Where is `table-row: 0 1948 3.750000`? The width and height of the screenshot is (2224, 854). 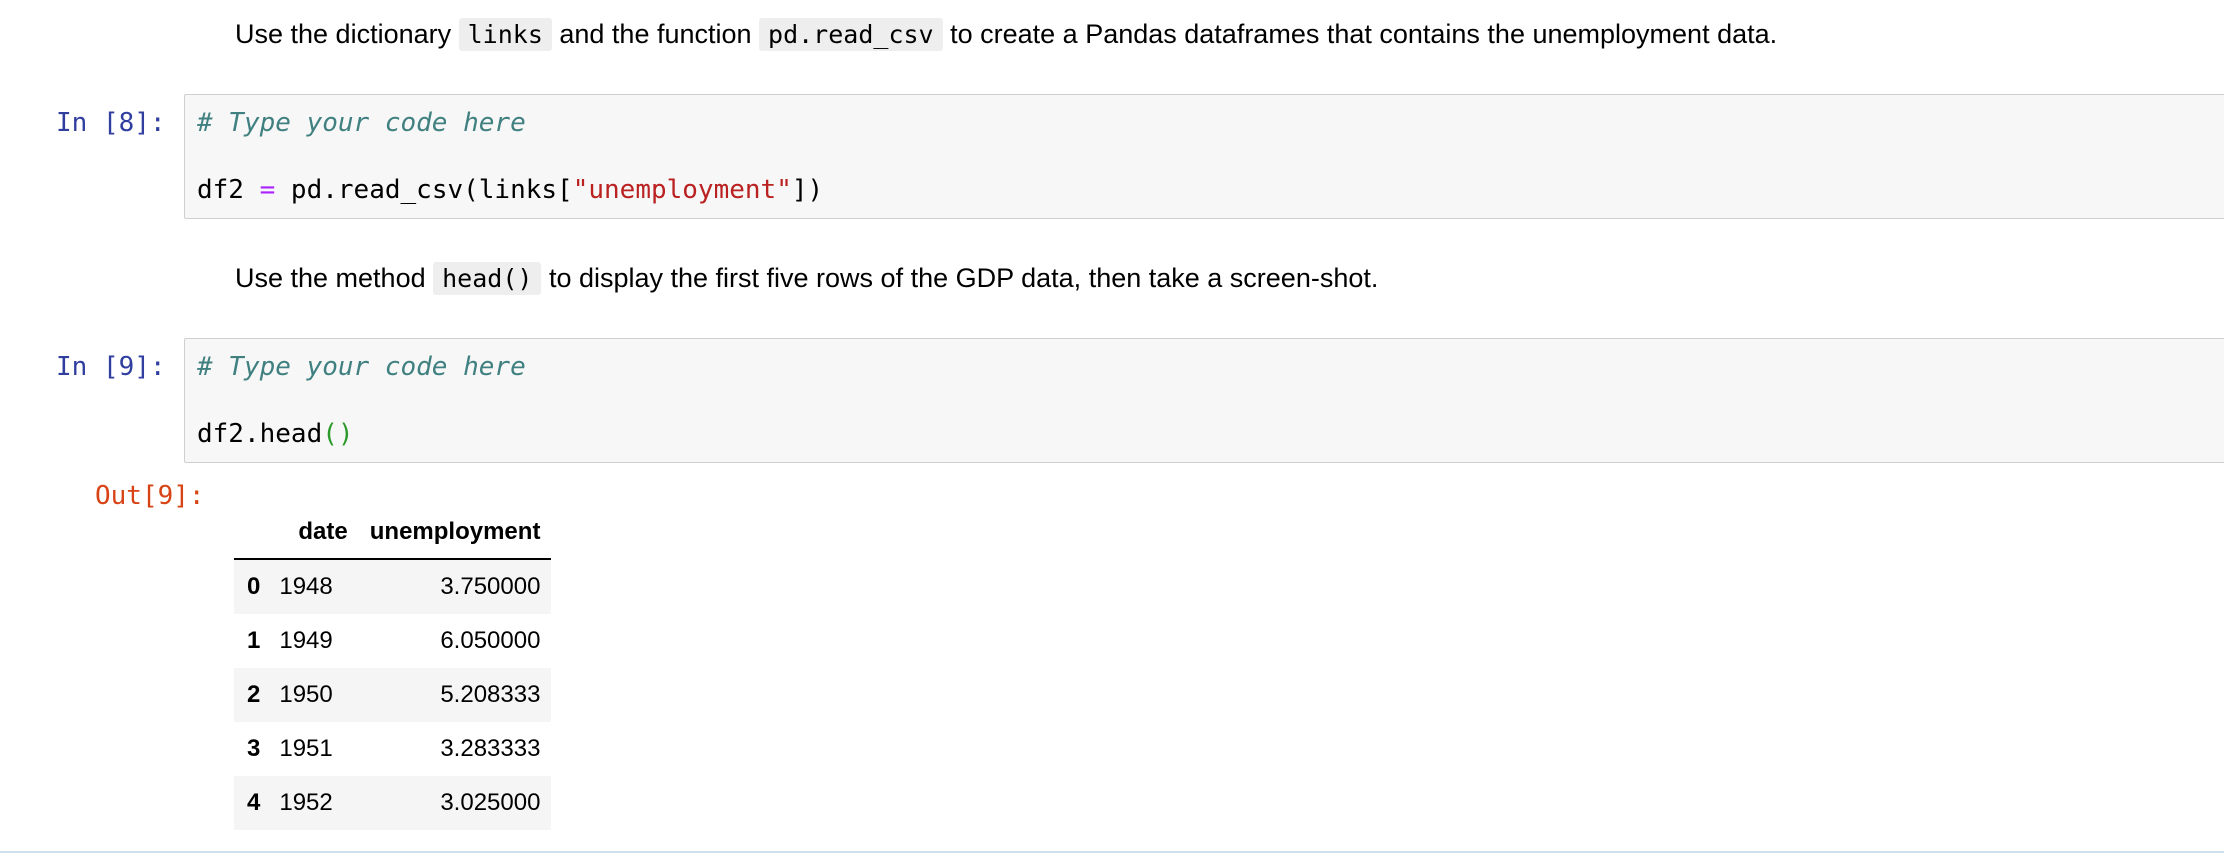 table-row: 0 1948 3.750000 is located at coordinates (393, 586).